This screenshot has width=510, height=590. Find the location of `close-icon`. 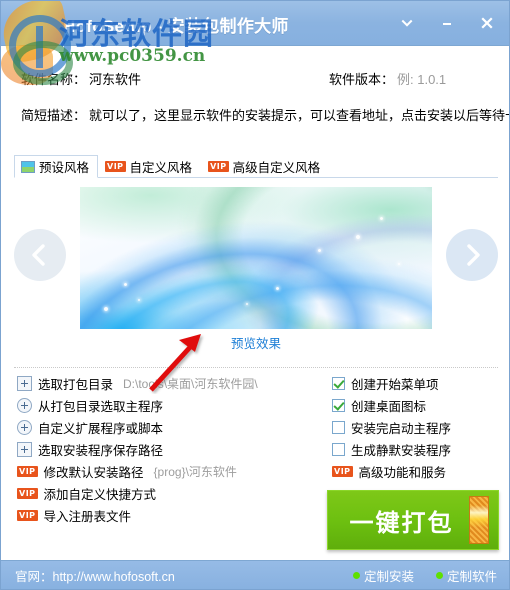

close-icon is located at coordinates (487, 23).